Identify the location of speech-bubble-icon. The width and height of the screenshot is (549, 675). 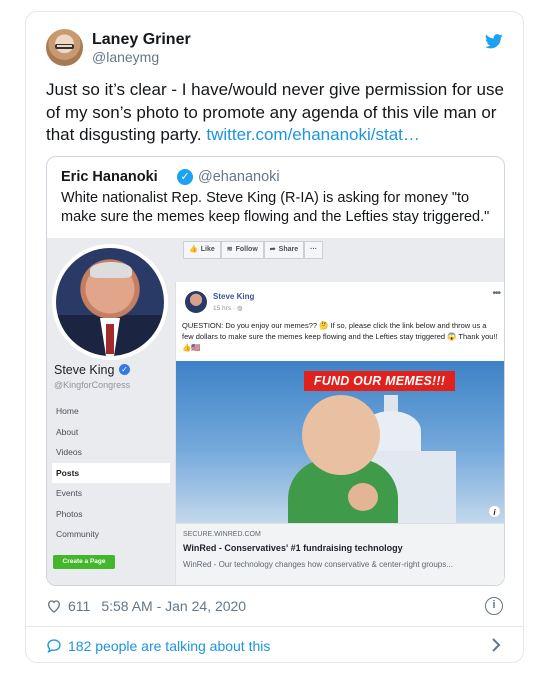
(54, 646).